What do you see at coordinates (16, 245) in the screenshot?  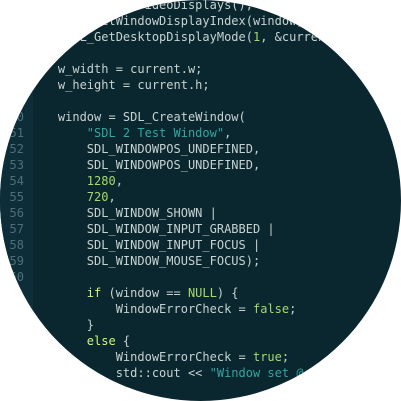 I see `line-number: 58` at bounding box center [16, 245].